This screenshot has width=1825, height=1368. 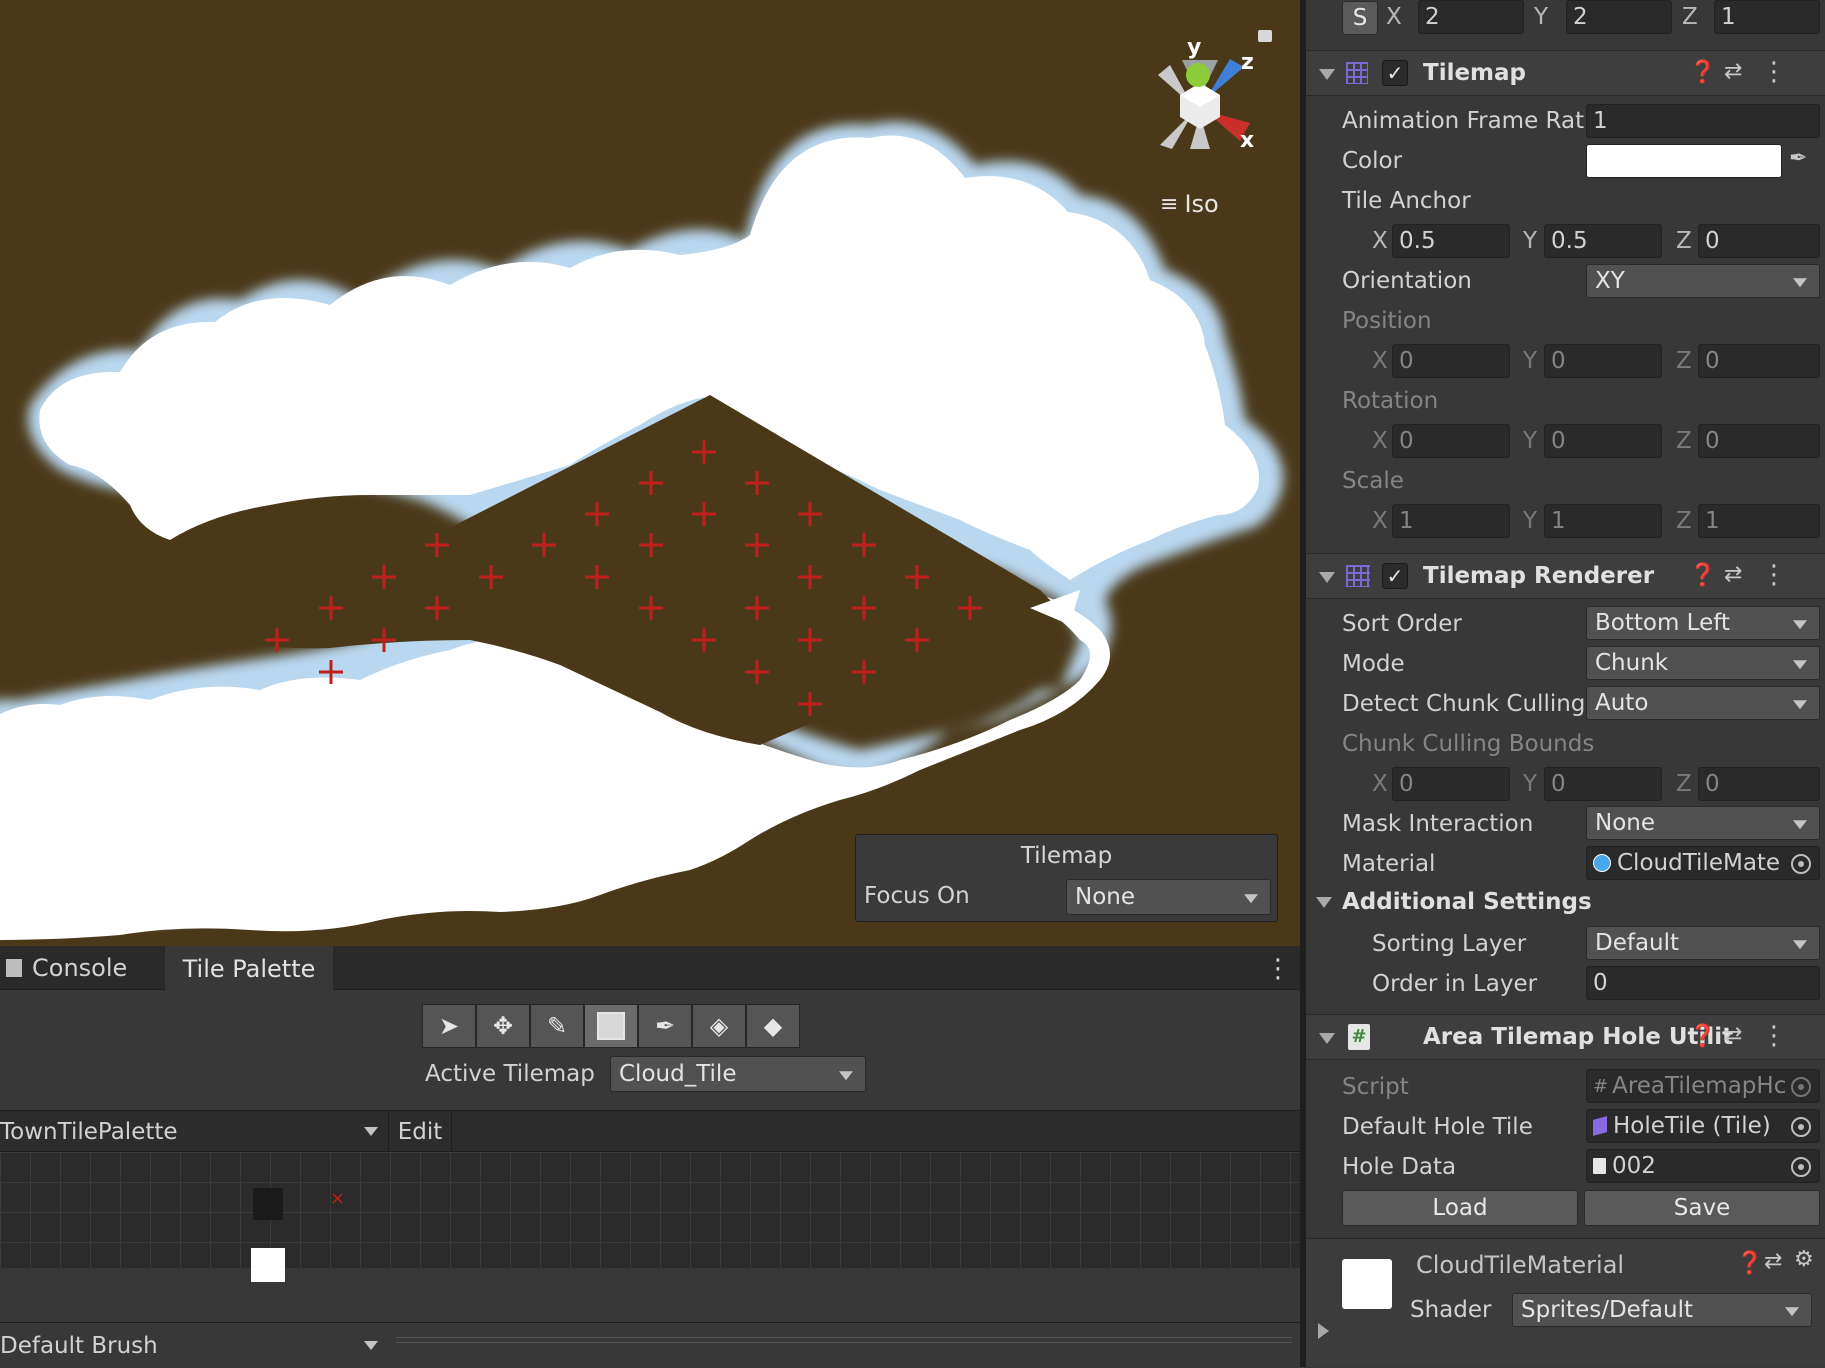 What do you see at coordinates (1168, 897) in the screenshot?
I see `focus-dropdown: None` at bounding box center [1168, 897].